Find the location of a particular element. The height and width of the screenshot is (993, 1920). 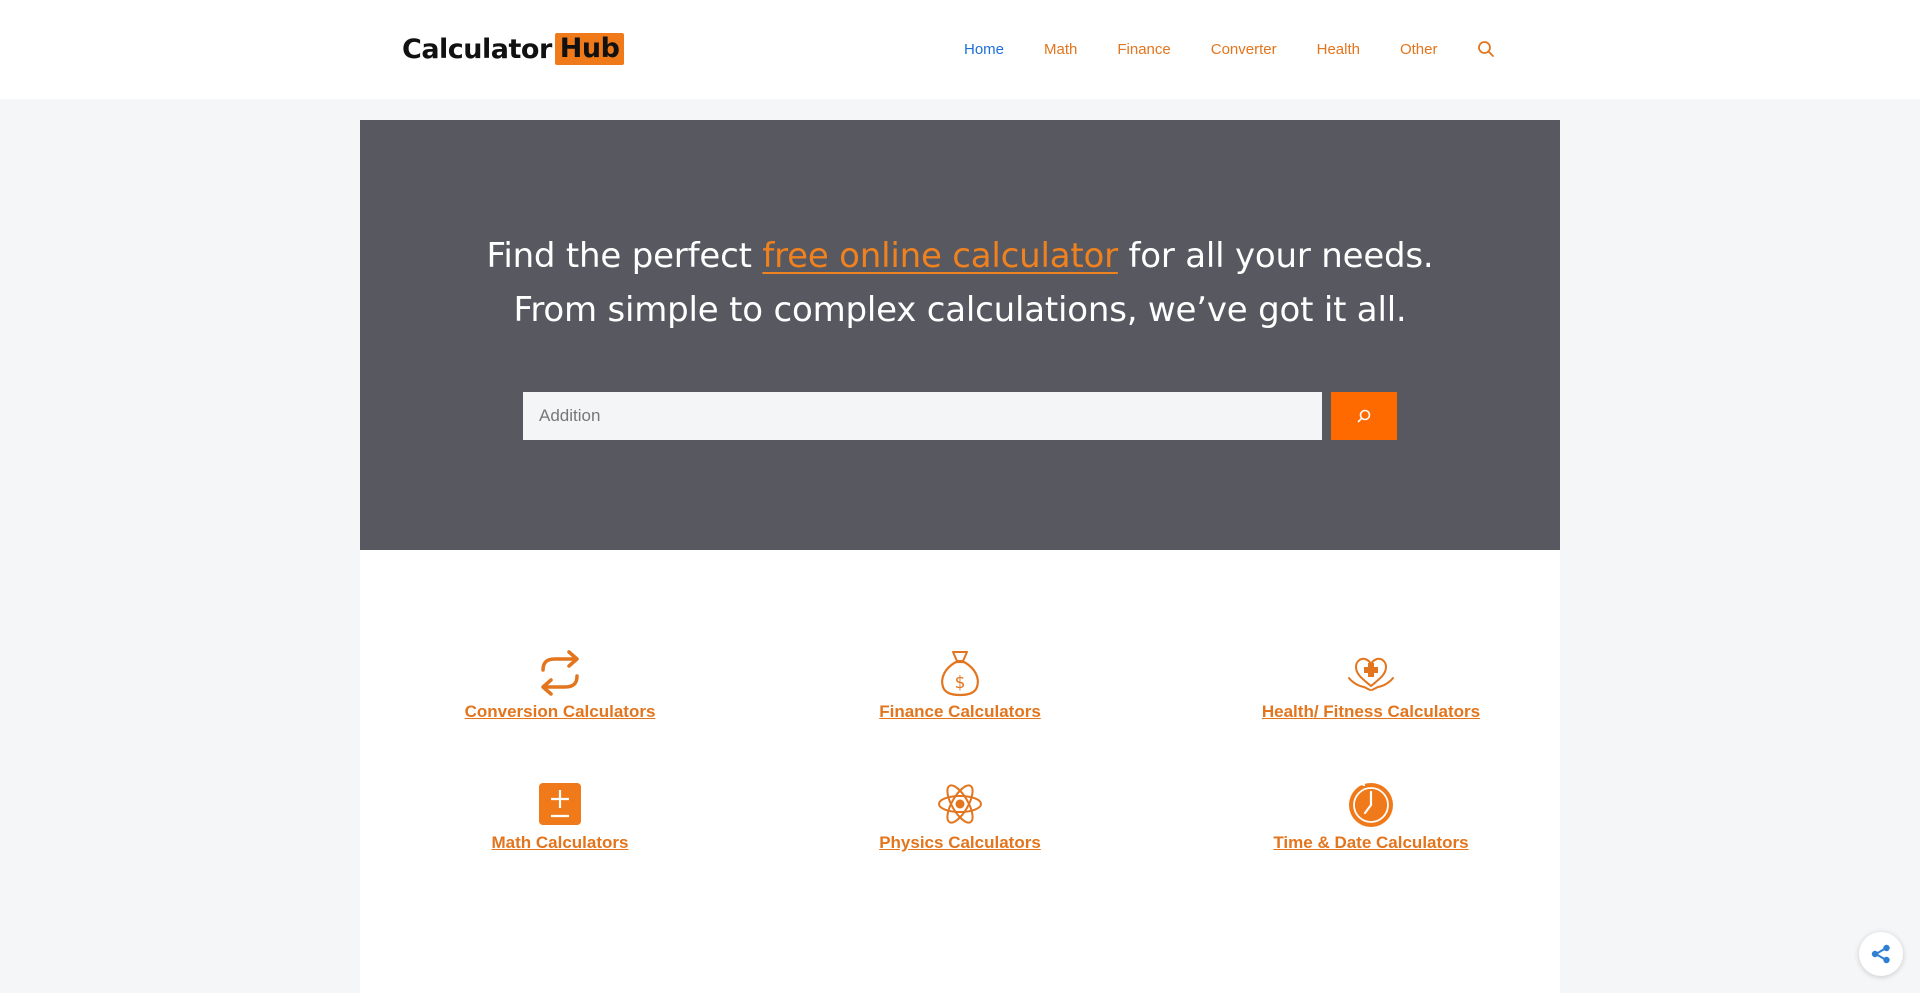

search-input is located at coordinates (922, 416).